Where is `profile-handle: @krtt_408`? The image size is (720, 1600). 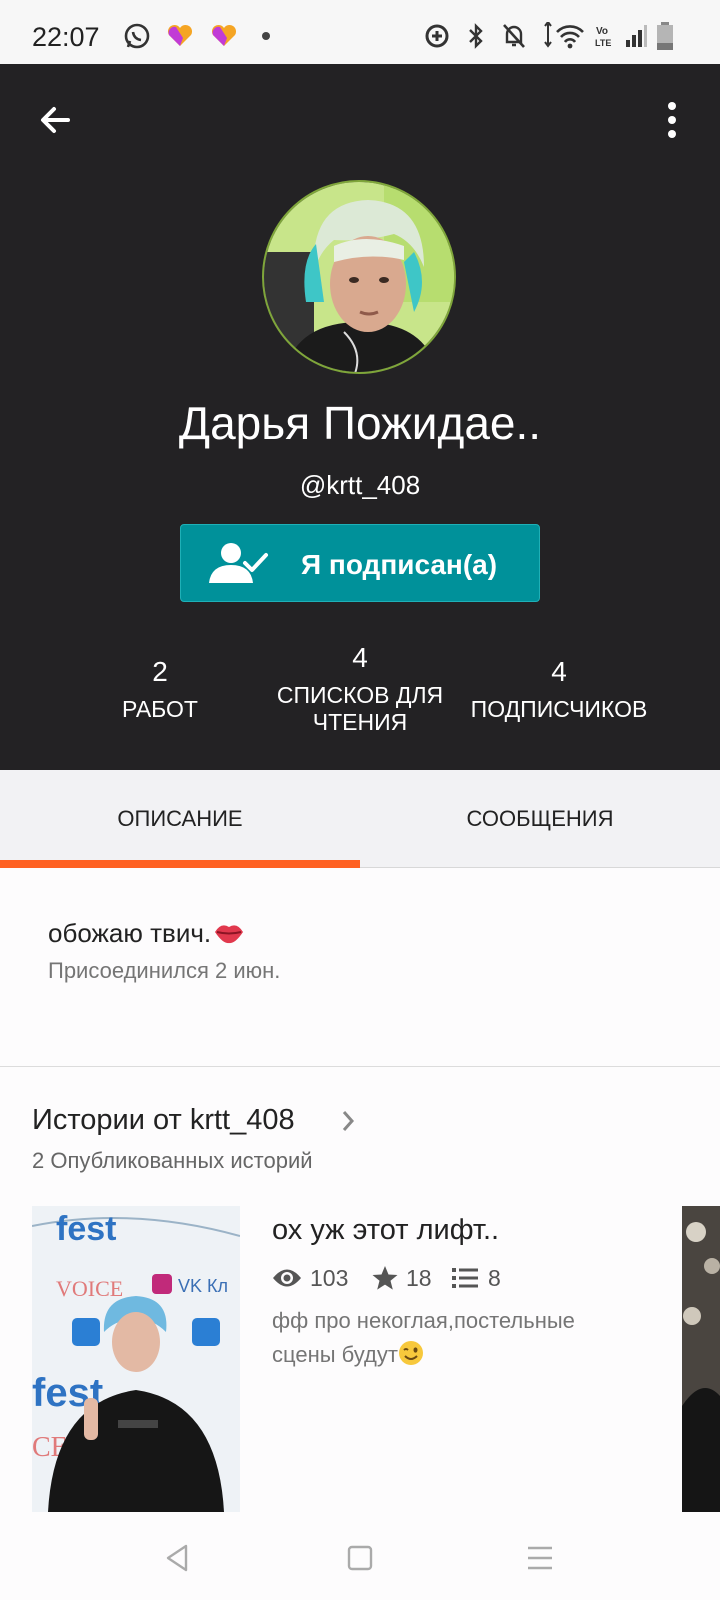 profile-handle: @krtt_408 is located at coordinates (360, 485).